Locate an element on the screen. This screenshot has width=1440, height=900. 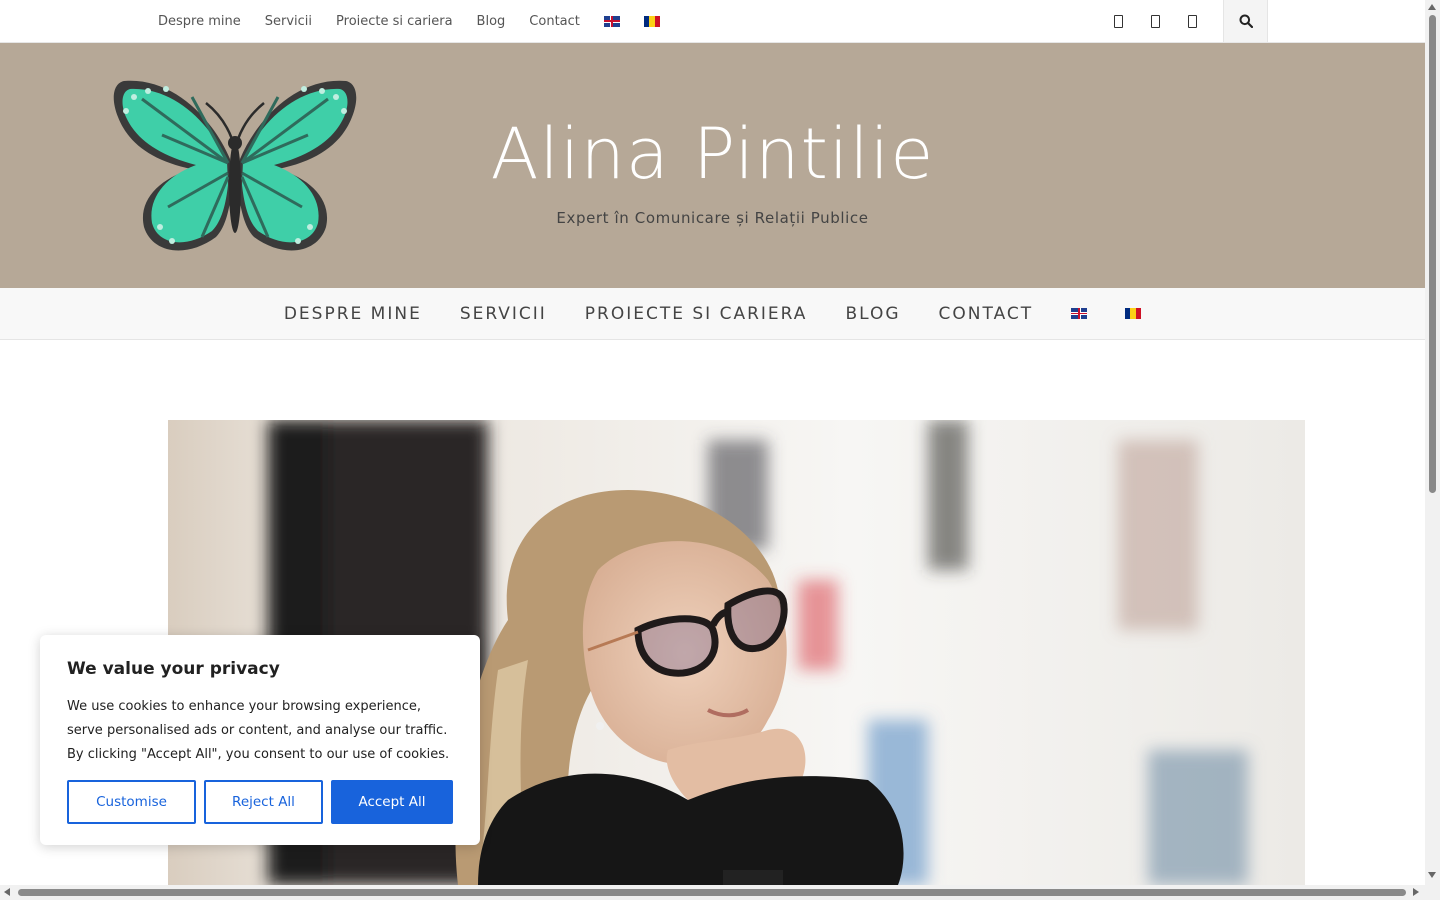
reject-all-button: Reject All is located at coordinates (263, 802).